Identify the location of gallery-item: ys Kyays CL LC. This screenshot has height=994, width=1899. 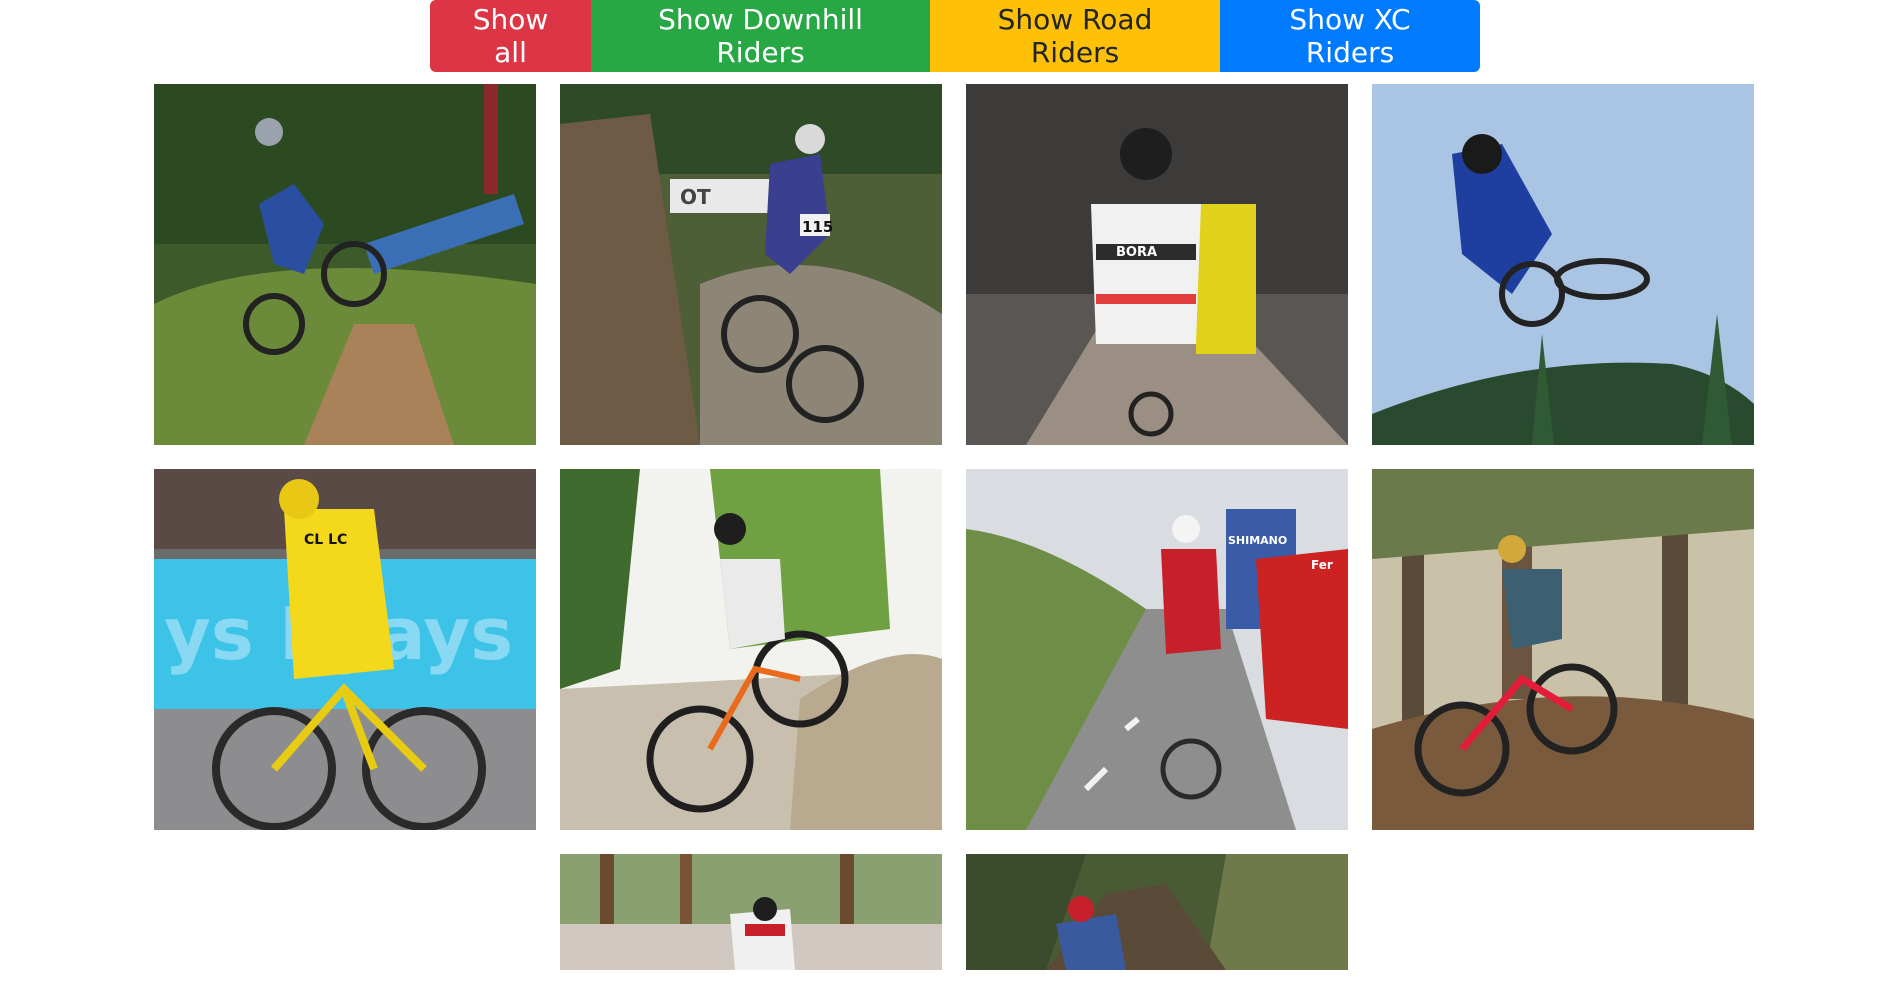
(345, 649).